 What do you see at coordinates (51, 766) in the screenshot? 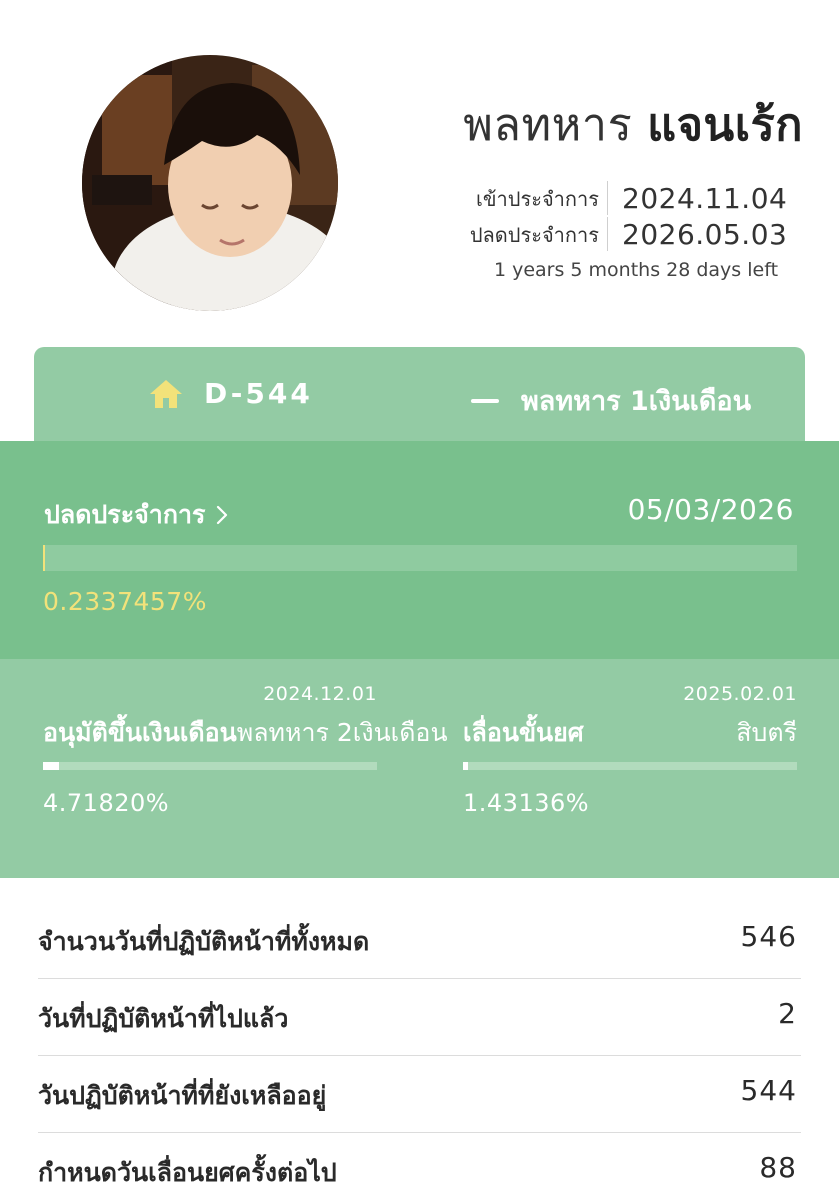
I see `salary-progress-fill` at bounding box center [51, 766].